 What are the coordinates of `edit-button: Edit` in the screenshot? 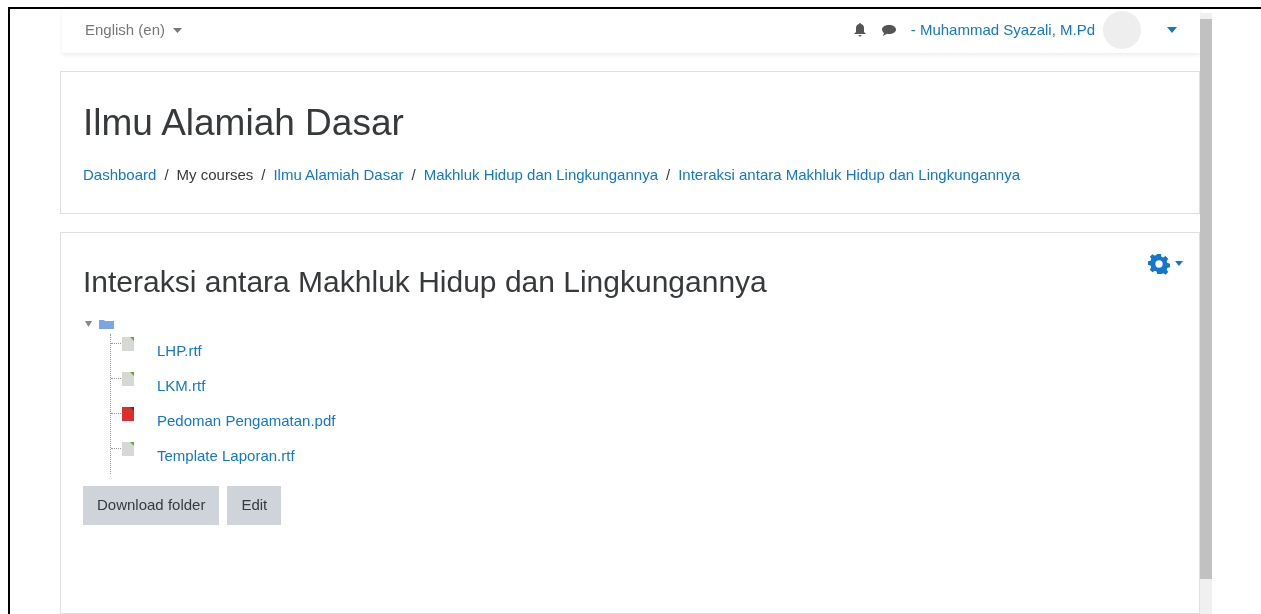 It's located at (254, 505).